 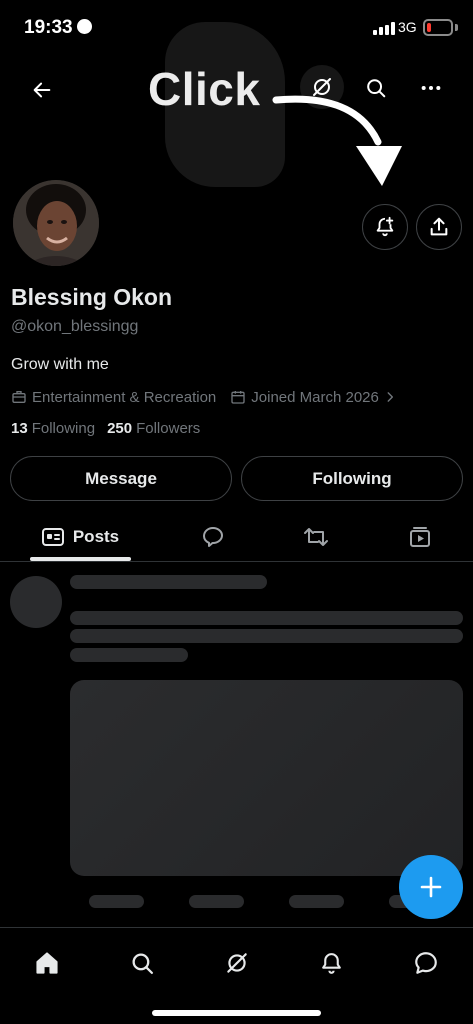 What do you see at coordinates (52, 536) in the screenshot?
I see `posts-icon` at bounding box center [52, 536].